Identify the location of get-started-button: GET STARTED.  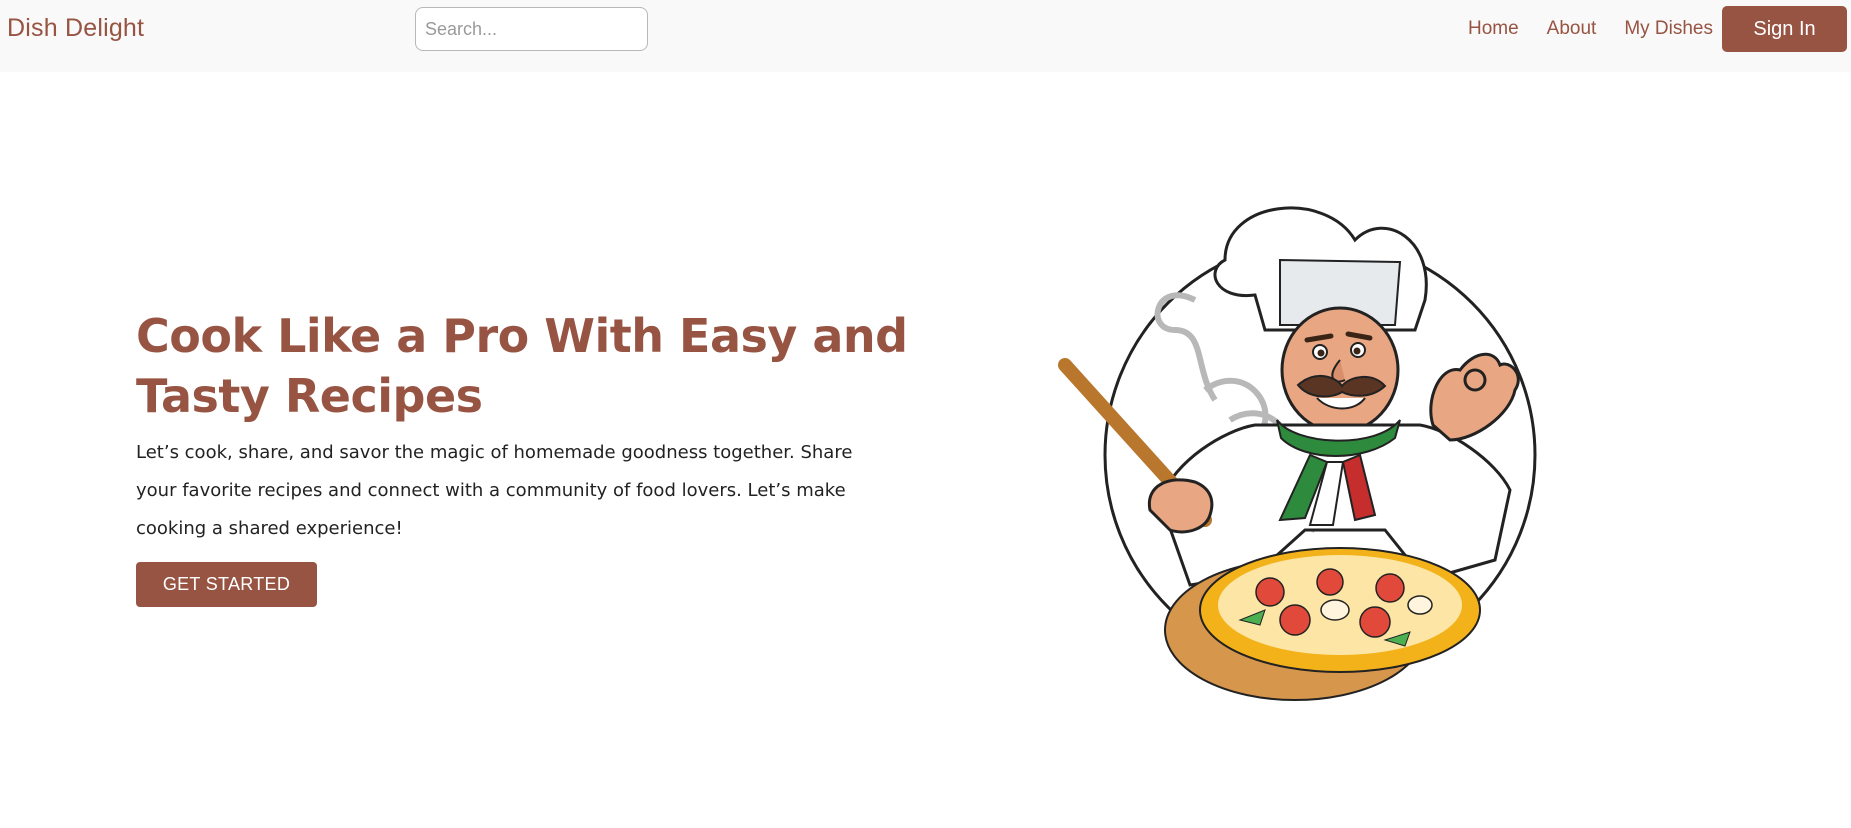
(226, 584).